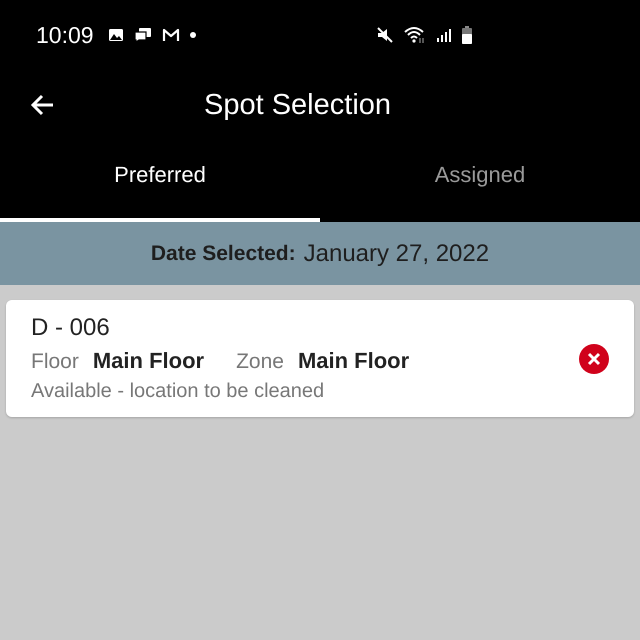 This screenshot has height=640, width=640. I want to click on floor-label: Floor, so click(55, 362).